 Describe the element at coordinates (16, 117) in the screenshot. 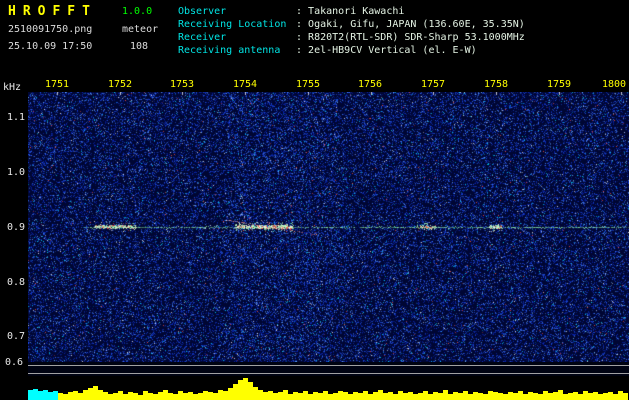

I see `freq-tick-label: 1.1` at that location.